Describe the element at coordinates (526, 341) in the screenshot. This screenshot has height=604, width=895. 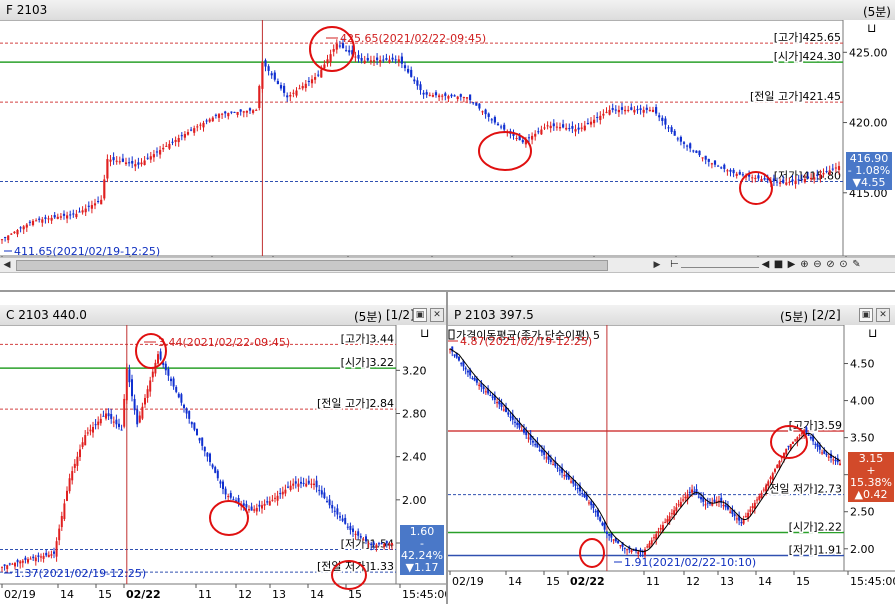
I see `high-annotation: 4.87(2021/02/19-12:25)` at that location.